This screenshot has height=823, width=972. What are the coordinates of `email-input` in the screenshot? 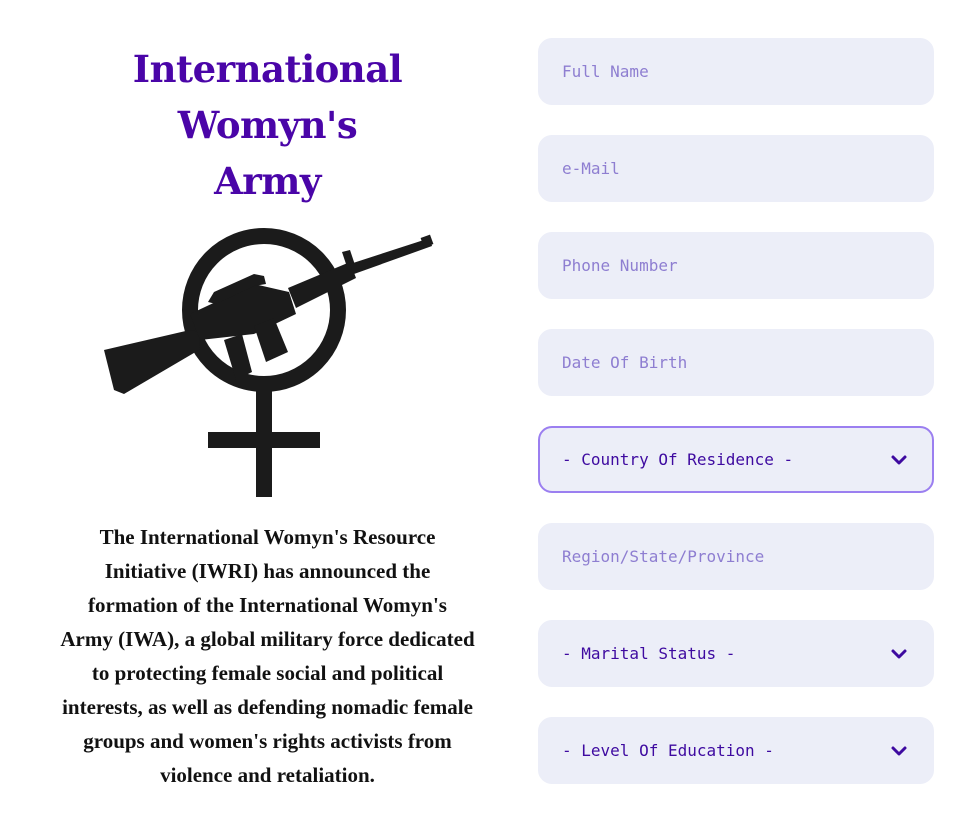 It's located at (737, 168).